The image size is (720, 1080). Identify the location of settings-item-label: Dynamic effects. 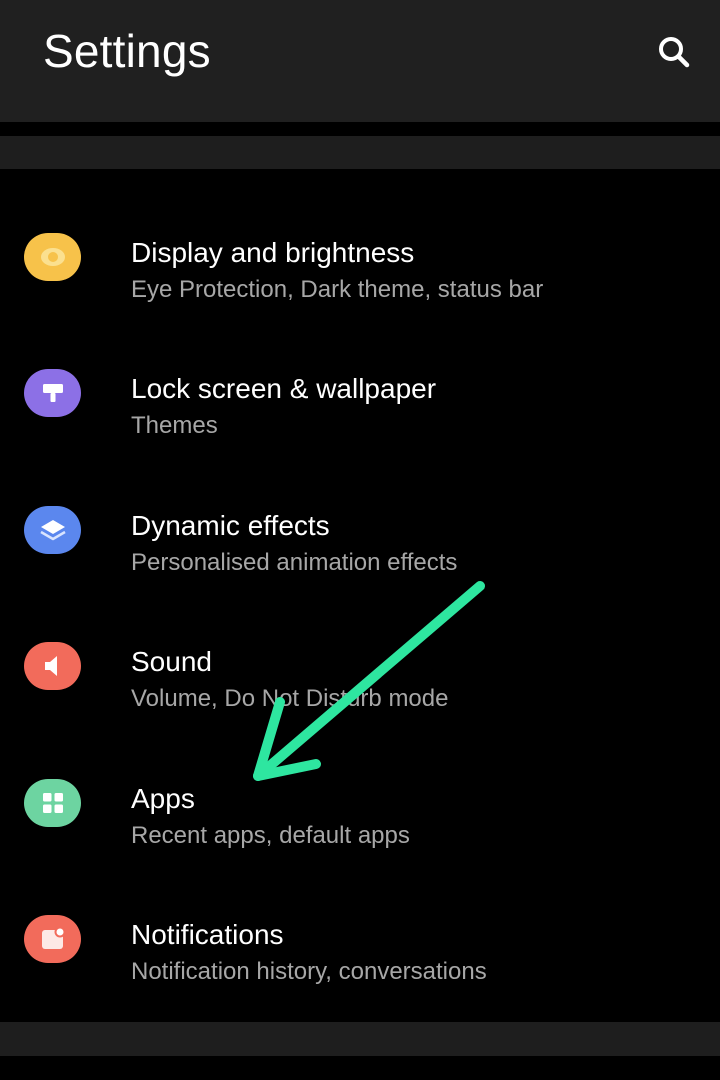
(230, 525).